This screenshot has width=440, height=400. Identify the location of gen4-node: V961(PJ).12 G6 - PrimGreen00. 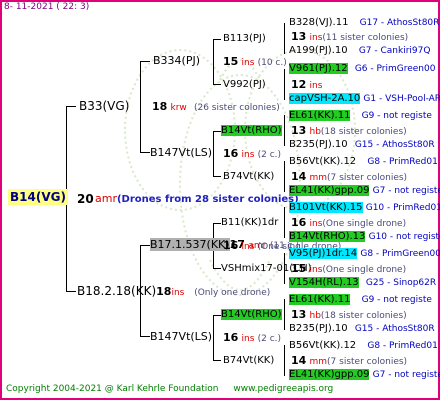
(362, 69).